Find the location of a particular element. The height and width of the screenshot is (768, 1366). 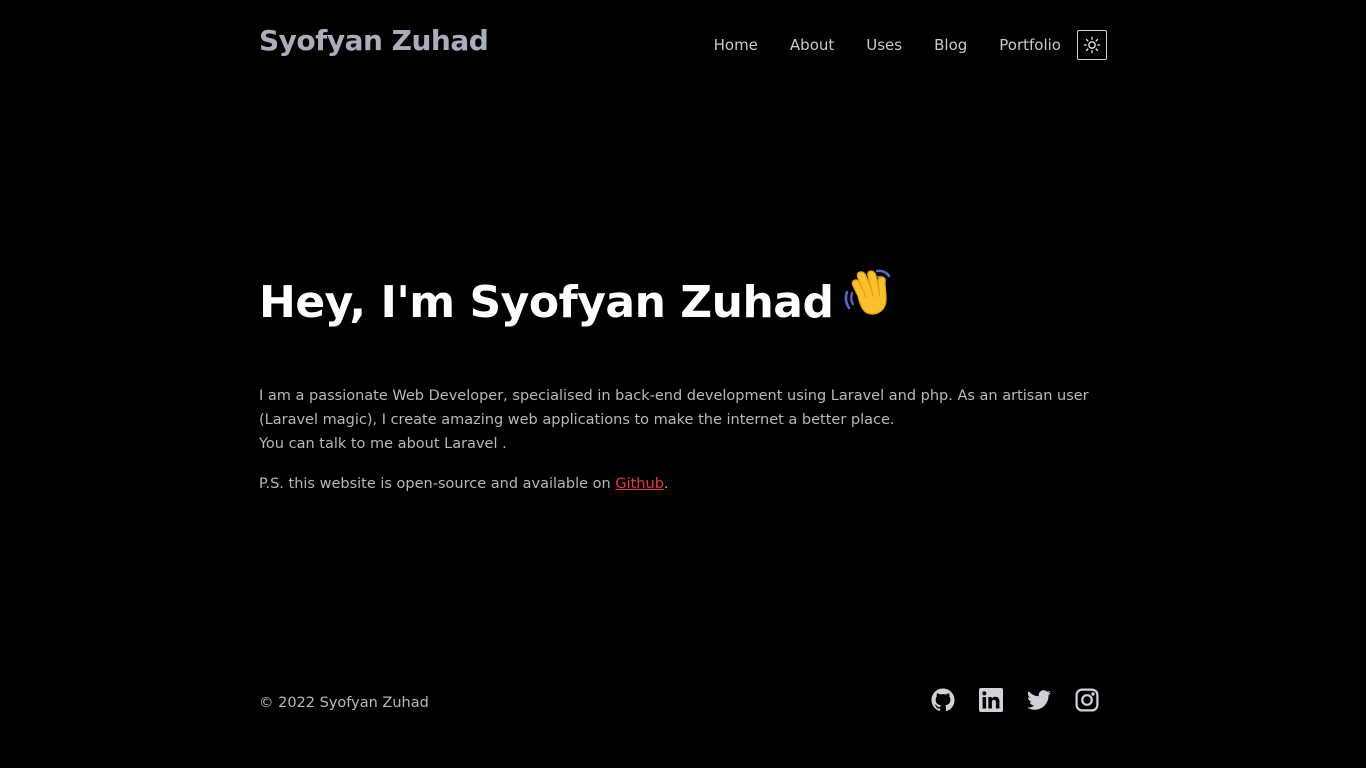

nav-blog-link: Blog is located at coordinates (950, 45).